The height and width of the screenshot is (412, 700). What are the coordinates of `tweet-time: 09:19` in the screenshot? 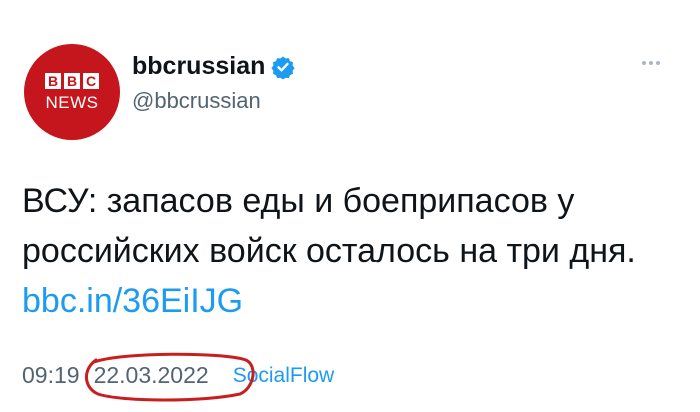 It's located at (51, 375).